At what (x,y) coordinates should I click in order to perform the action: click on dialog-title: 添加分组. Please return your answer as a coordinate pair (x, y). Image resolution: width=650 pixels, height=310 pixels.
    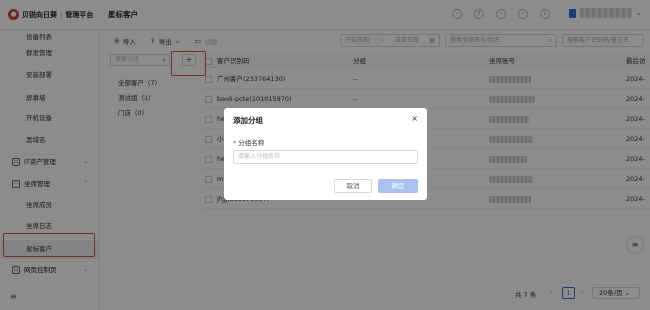
    Looking at the image, I should click on (248, 120).